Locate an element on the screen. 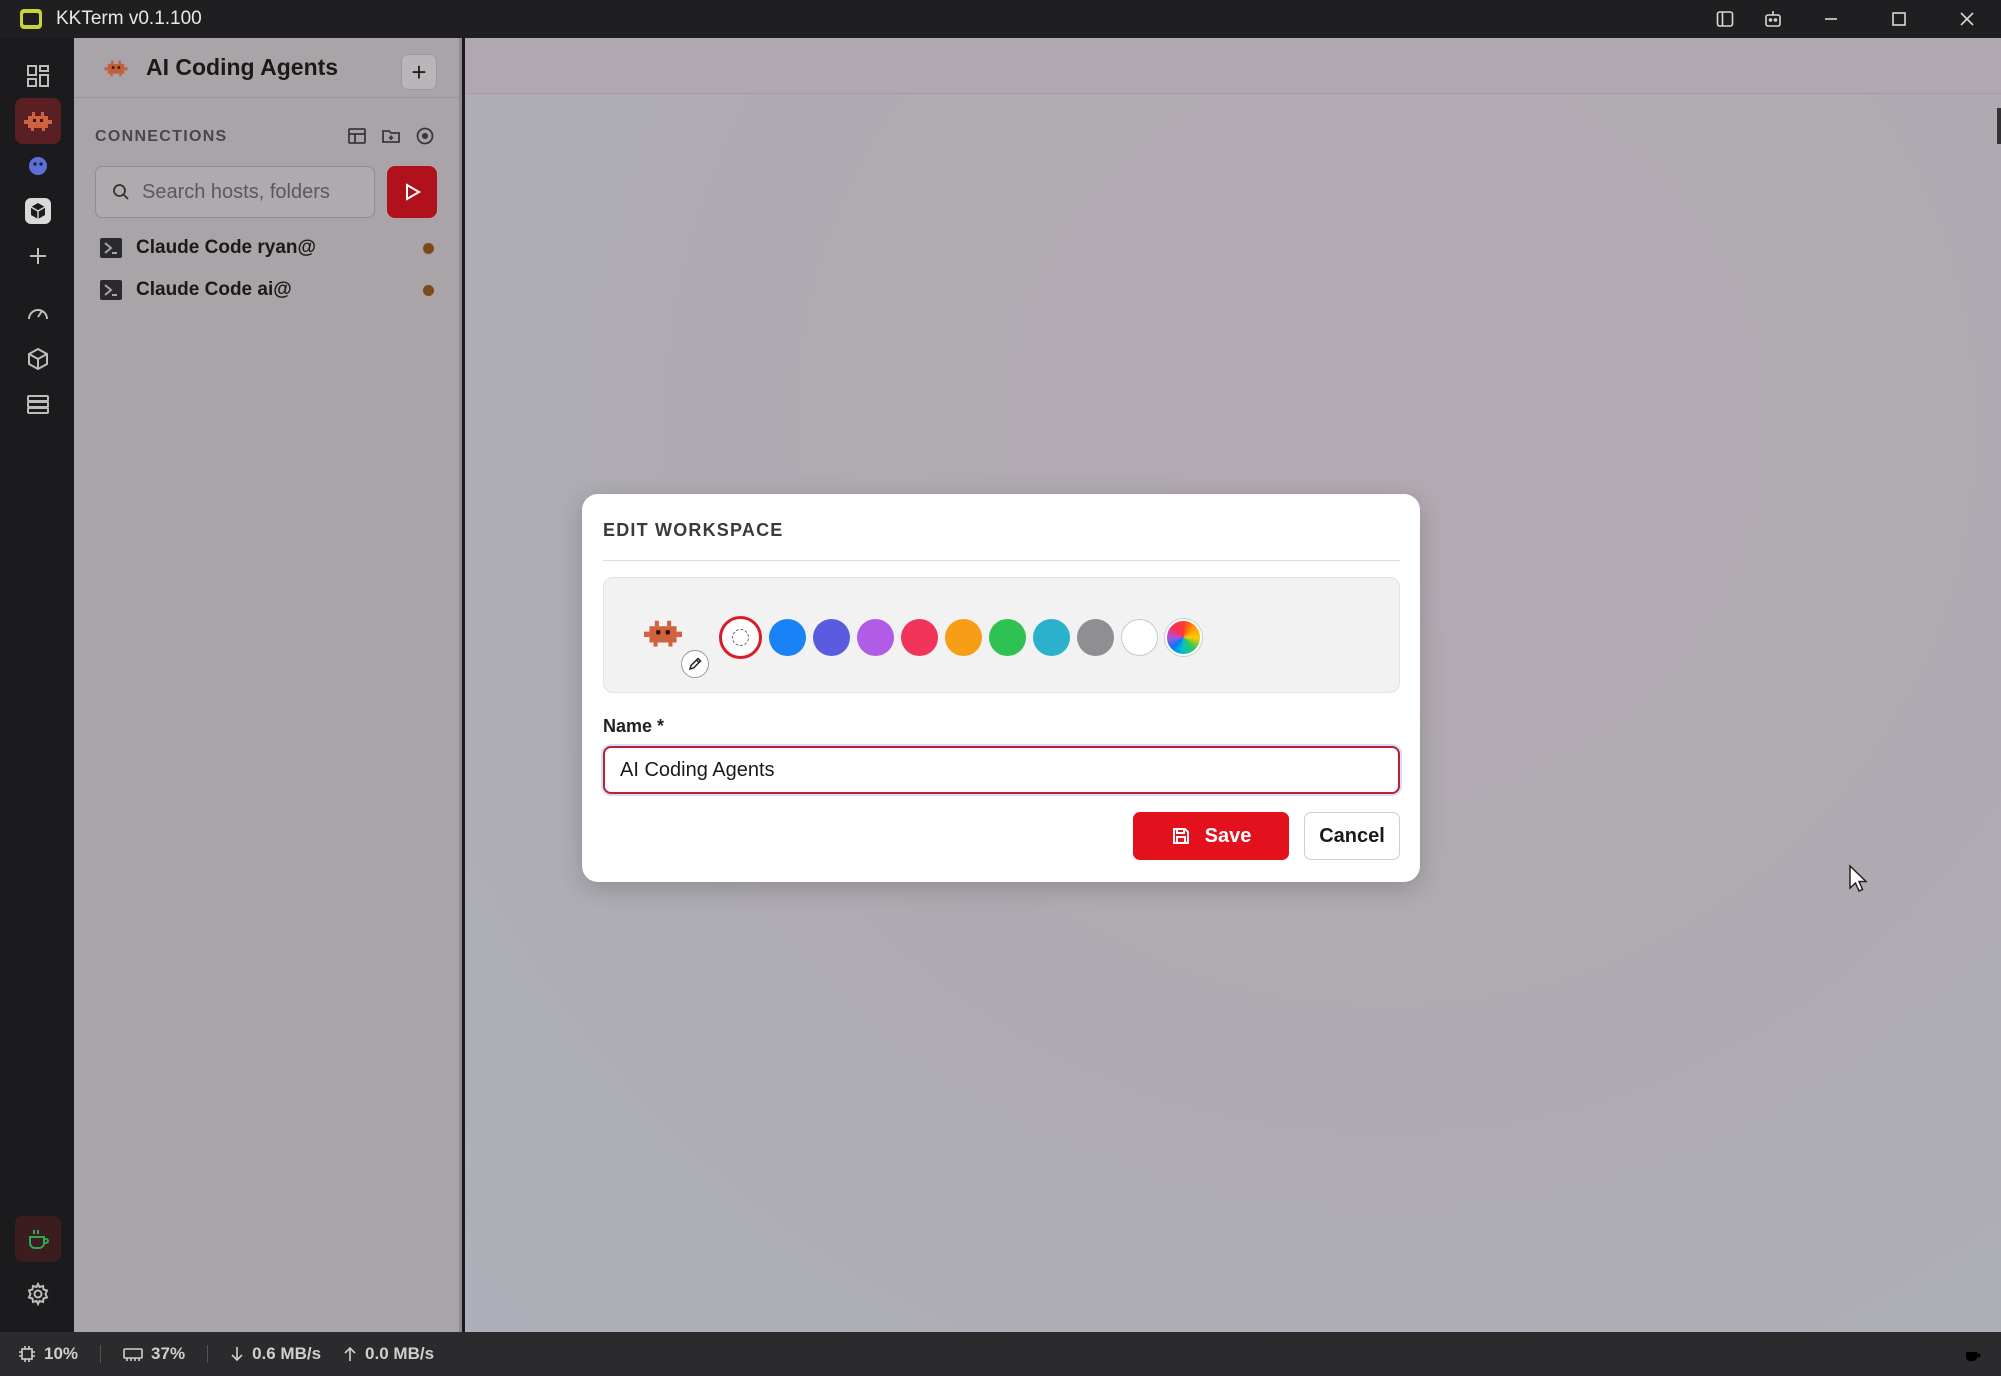 The image size is (2001, 1376). upload-arrow-icon is located at coordinates (350, 1353).